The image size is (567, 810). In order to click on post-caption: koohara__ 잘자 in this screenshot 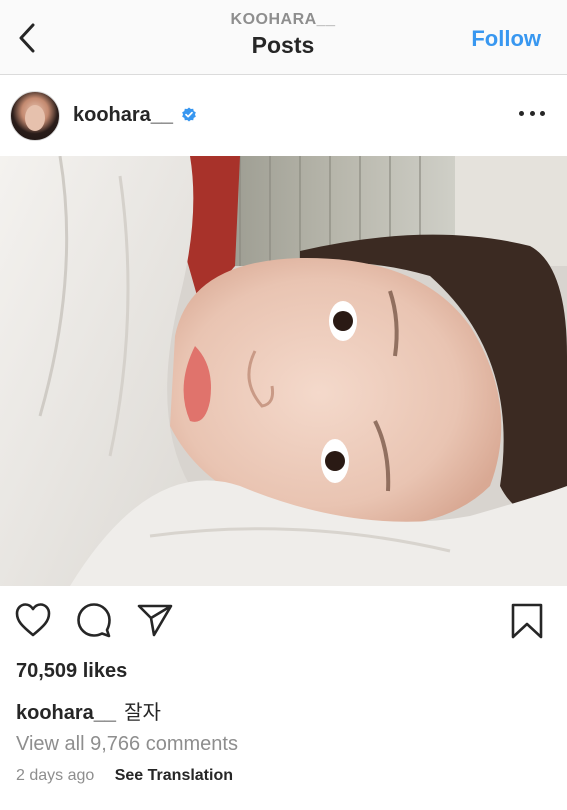, I will do `click(88, 710)`.